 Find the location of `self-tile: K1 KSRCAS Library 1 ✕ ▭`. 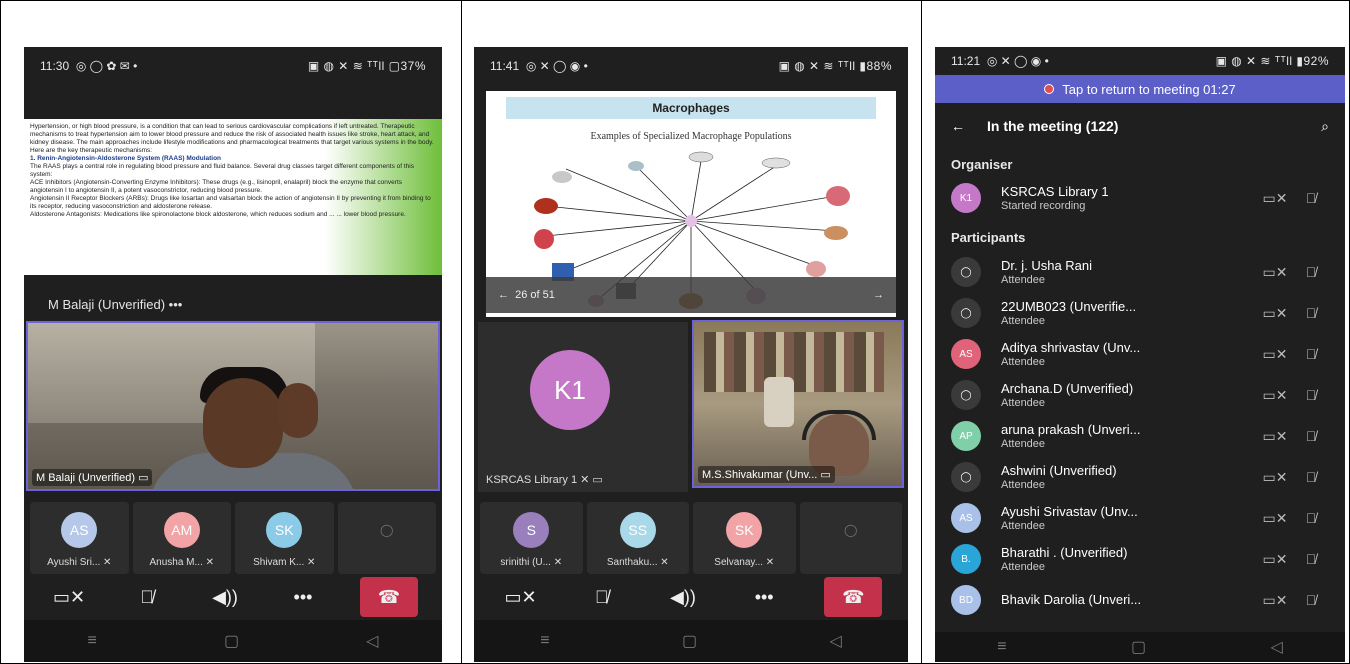

self-tile: K1 KSRCAS Library 1 ✕ ▭ is located at coordinates (583, 407).